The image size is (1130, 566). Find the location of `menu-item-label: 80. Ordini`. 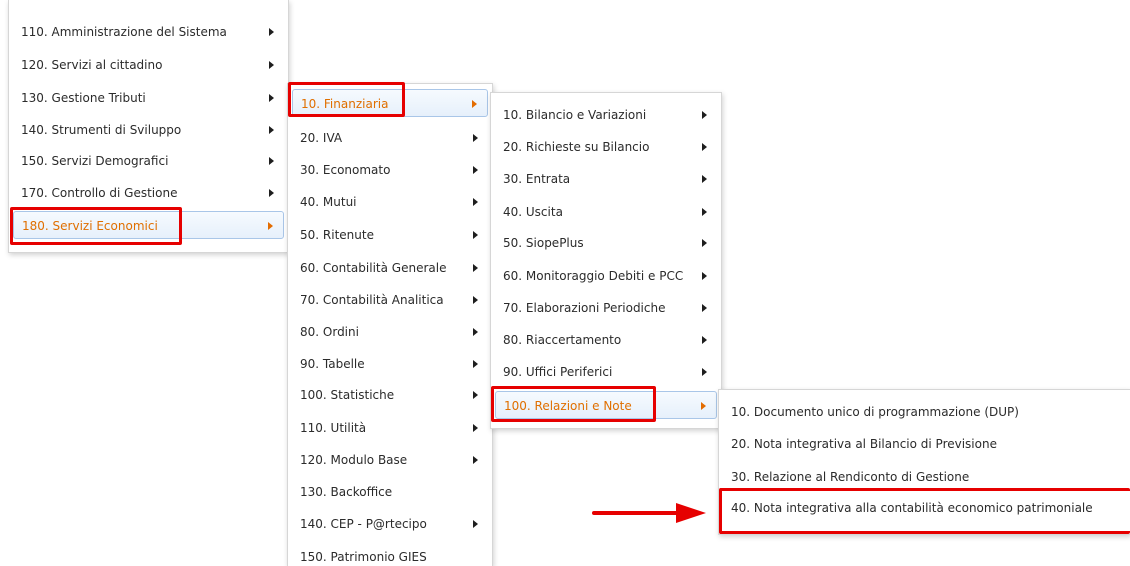

menu-item-label: 80. Ordini is located at coordinates (329, 332).